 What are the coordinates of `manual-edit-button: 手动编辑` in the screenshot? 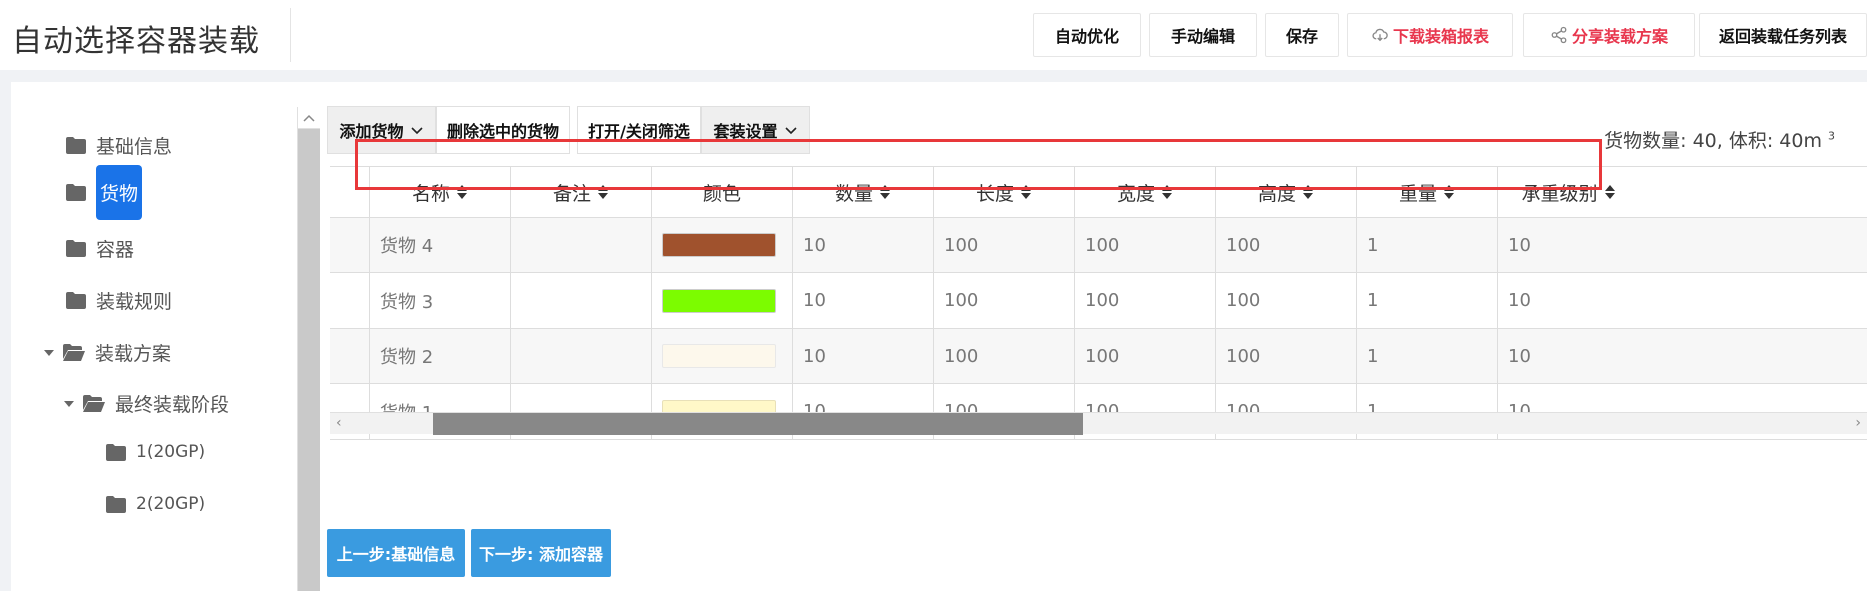 It's located at (1203, 35).